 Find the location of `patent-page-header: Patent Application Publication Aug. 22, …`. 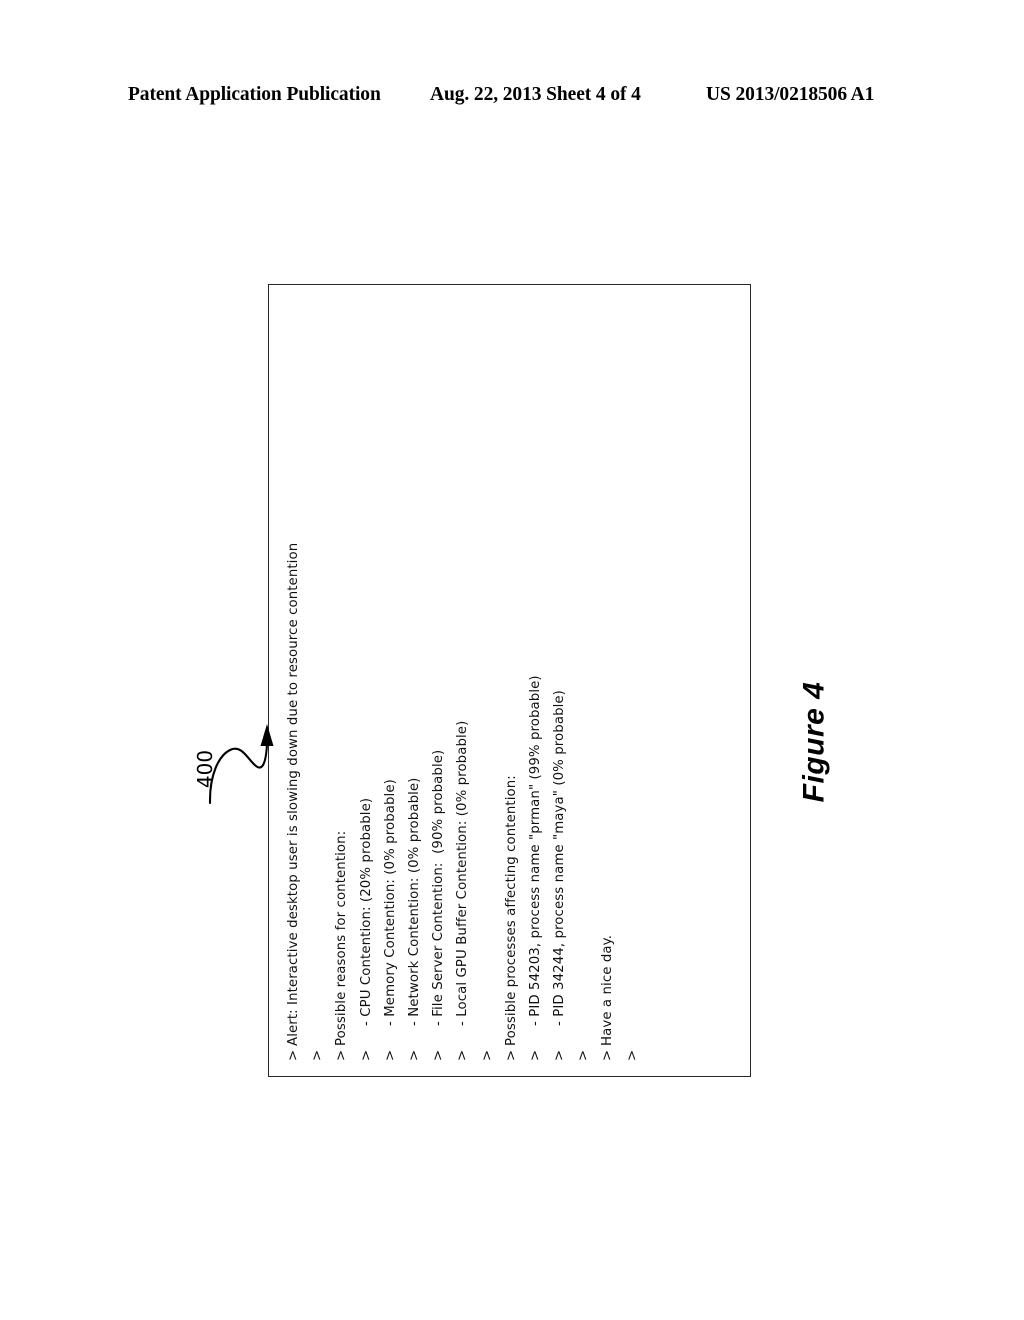

patent-page-header: Patent Application Publication Aug. 22, … is located at coordinates (512, 99).